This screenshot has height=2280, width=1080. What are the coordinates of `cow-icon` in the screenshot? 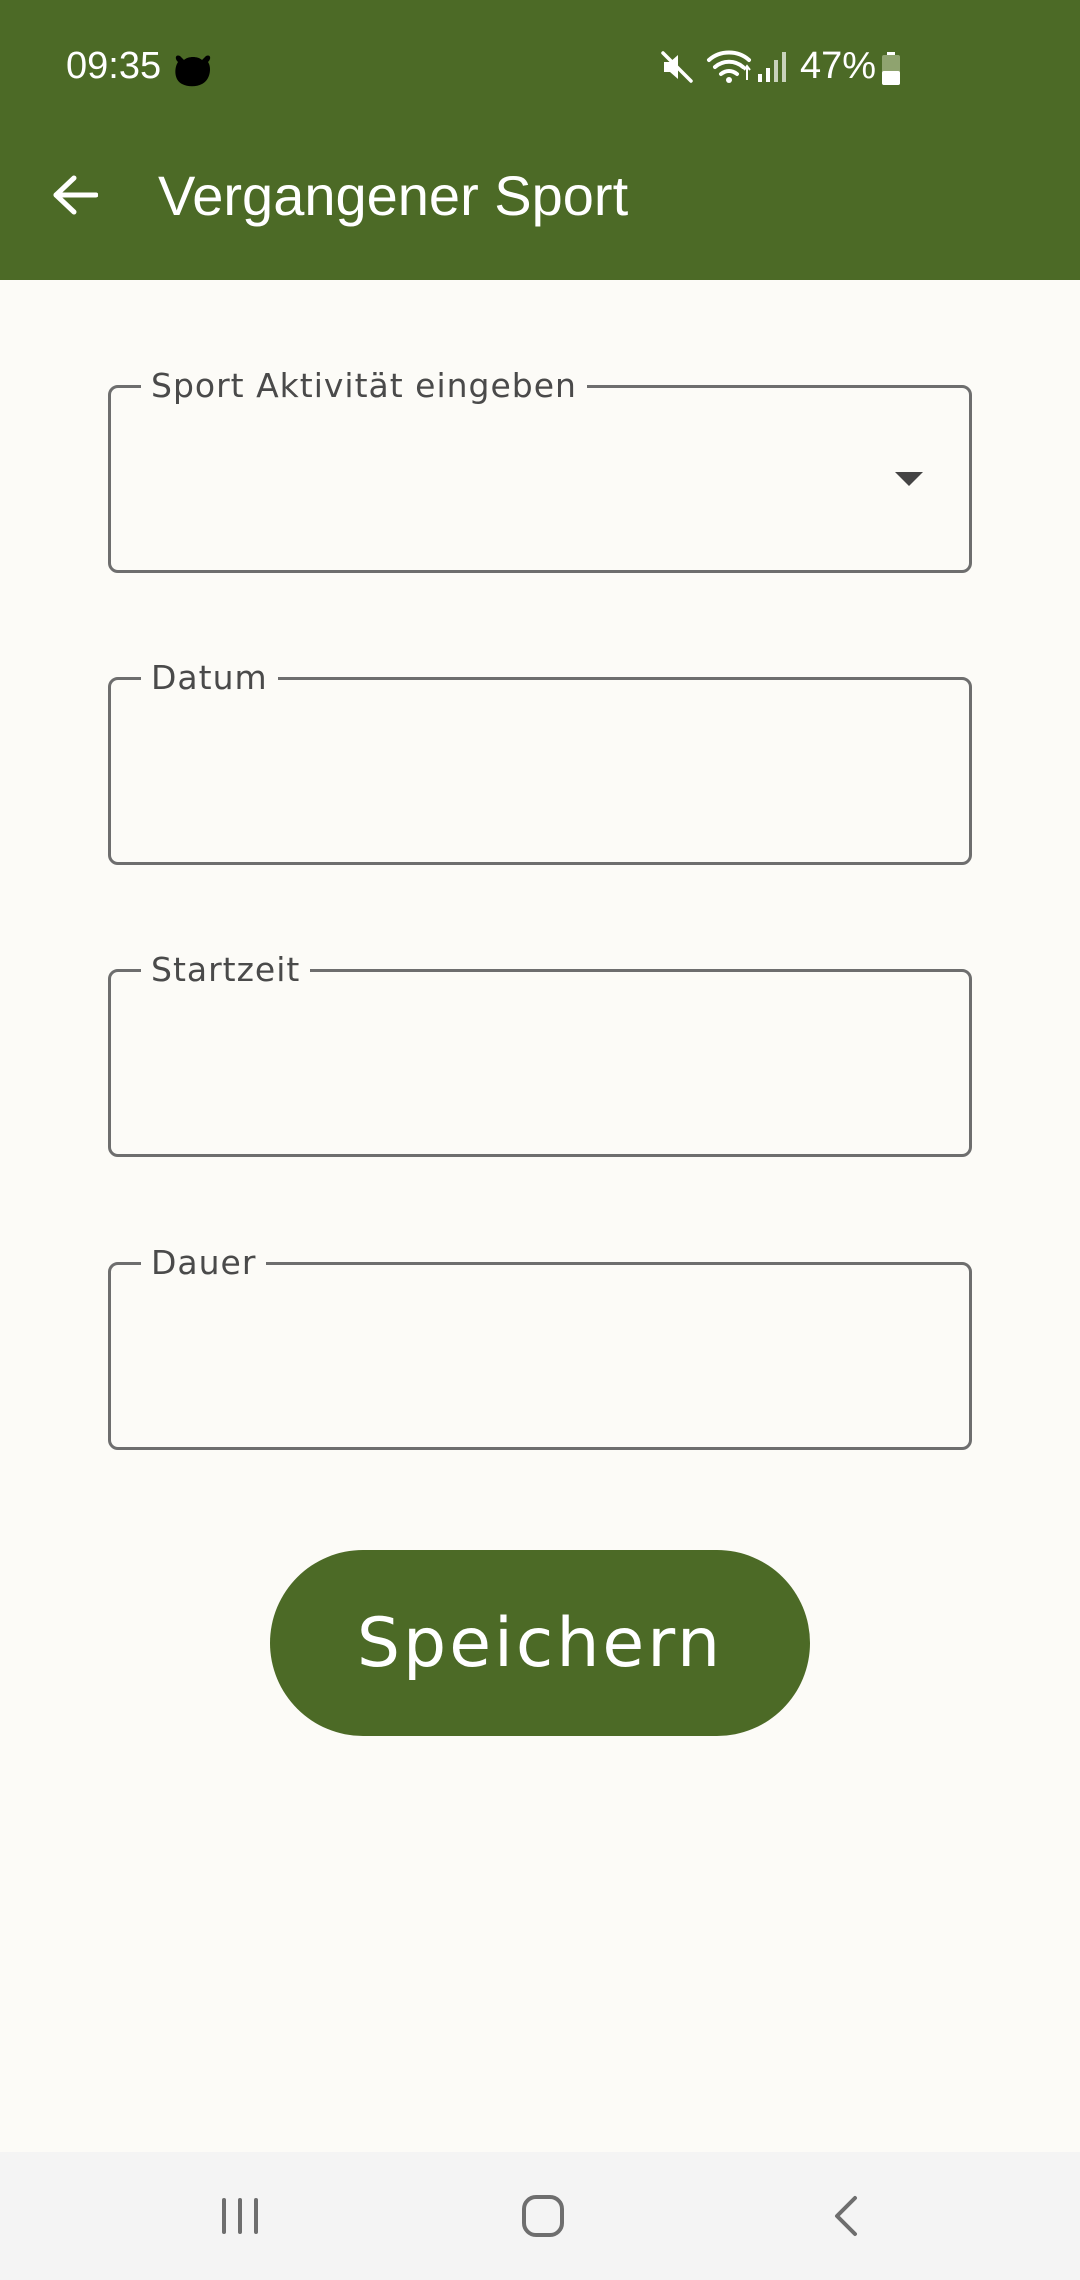 It's located at (193, 71).